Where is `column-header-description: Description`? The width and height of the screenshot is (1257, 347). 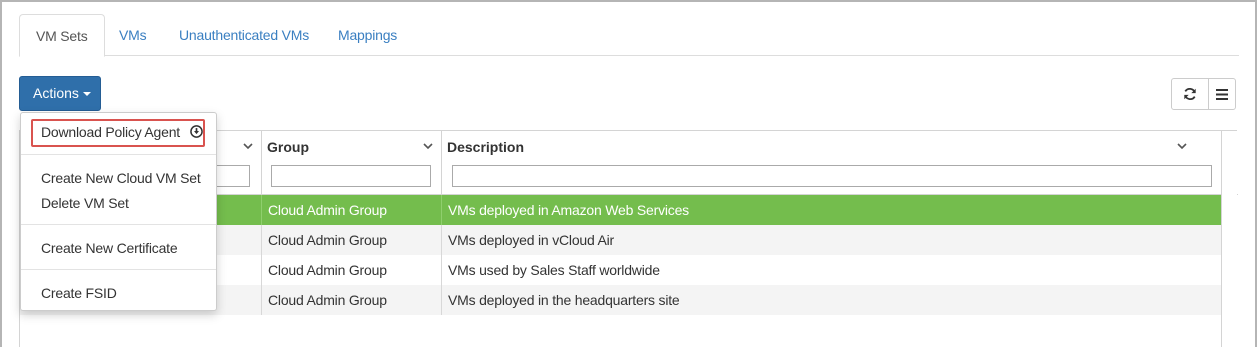
column-header-description: Description is located at coordinates (831, 163).